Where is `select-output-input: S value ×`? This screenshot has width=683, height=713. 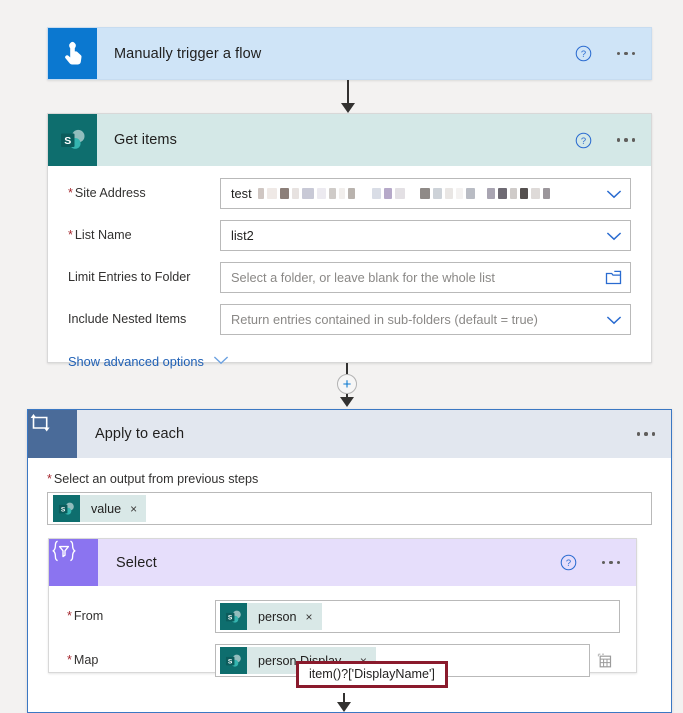
select-output-input: S value × is located at coordinates (349, 508).